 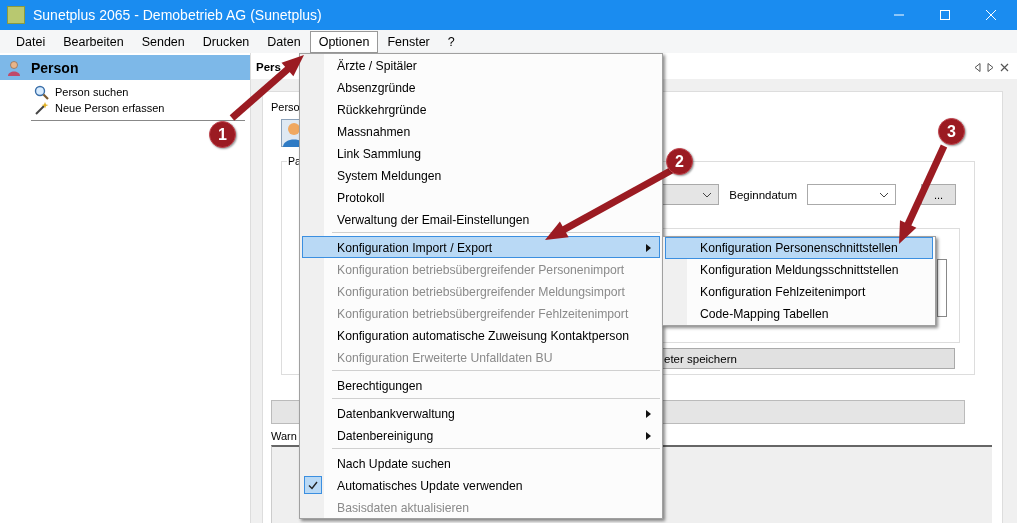 What do you see at coordinates (977, 67) in the screenshot?
I see `scroll-left-icon` at bounding box center [977, 67].